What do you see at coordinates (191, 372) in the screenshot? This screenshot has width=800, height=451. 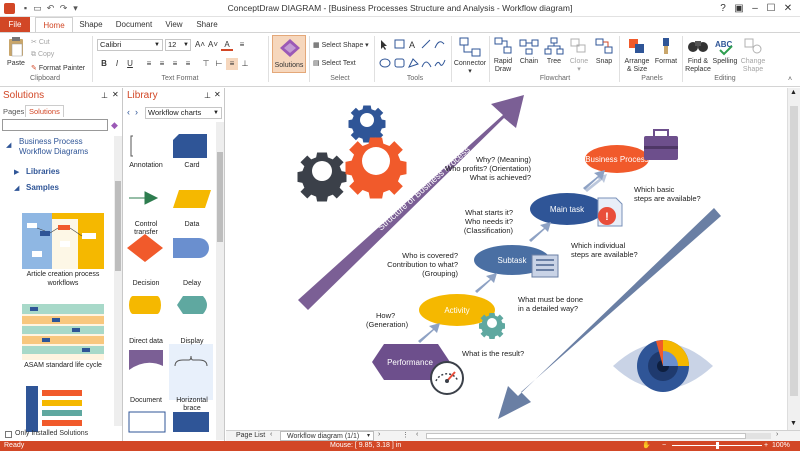 I see `shape-horizontal-brace-bg` at bounding box center [191, 372].